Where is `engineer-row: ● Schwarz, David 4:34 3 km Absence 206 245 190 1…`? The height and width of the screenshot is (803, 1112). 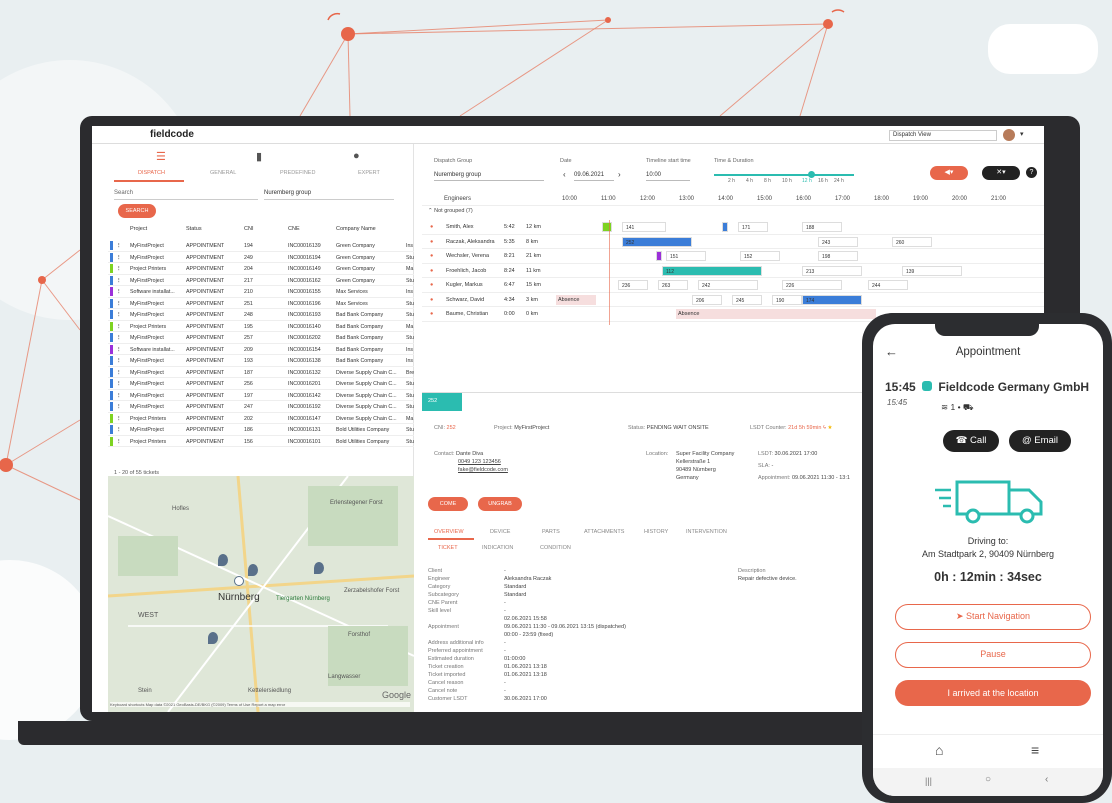
engineer-row: ● Schwarz, David 4:34 3 km Absence 206 245 190 1… is located at coordinates (733, 300).